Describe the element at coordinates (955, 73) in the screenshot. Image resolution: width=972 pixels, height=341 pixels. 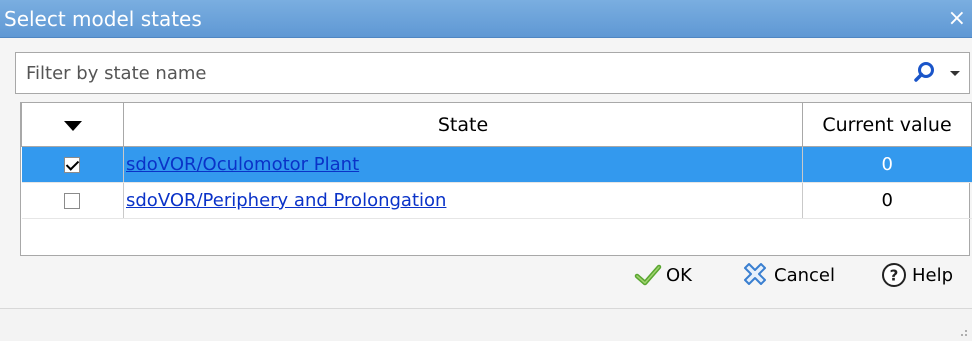
I see `chevron-down-icon` at that location.